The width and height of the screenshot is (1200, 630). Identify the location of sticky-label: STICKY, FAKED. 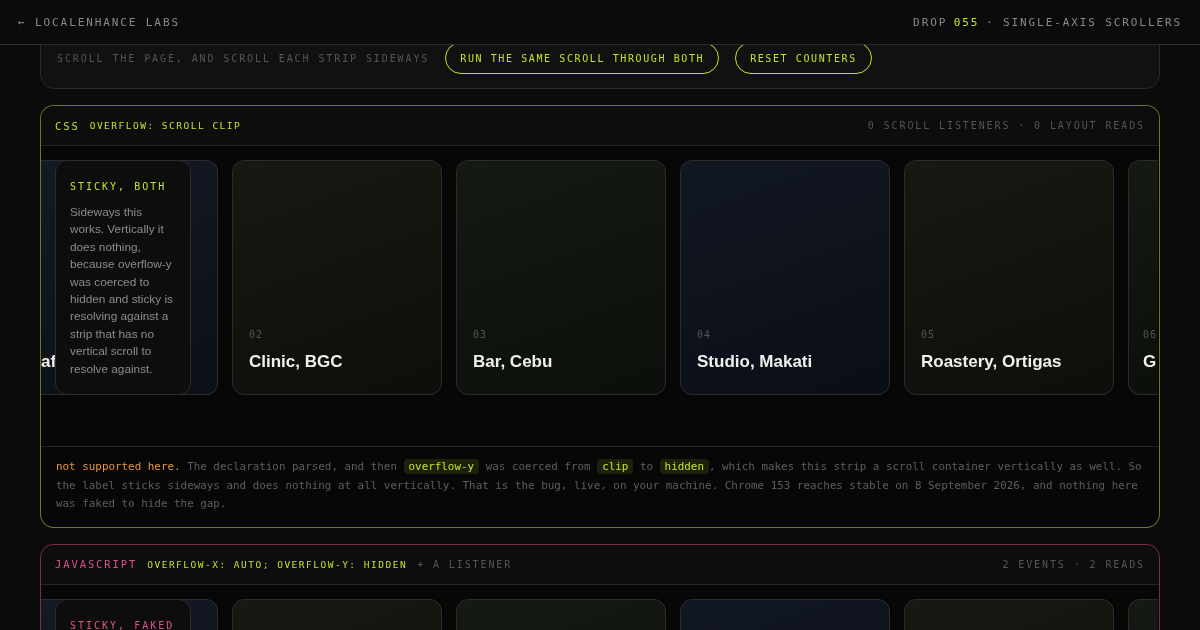
(123, 624).